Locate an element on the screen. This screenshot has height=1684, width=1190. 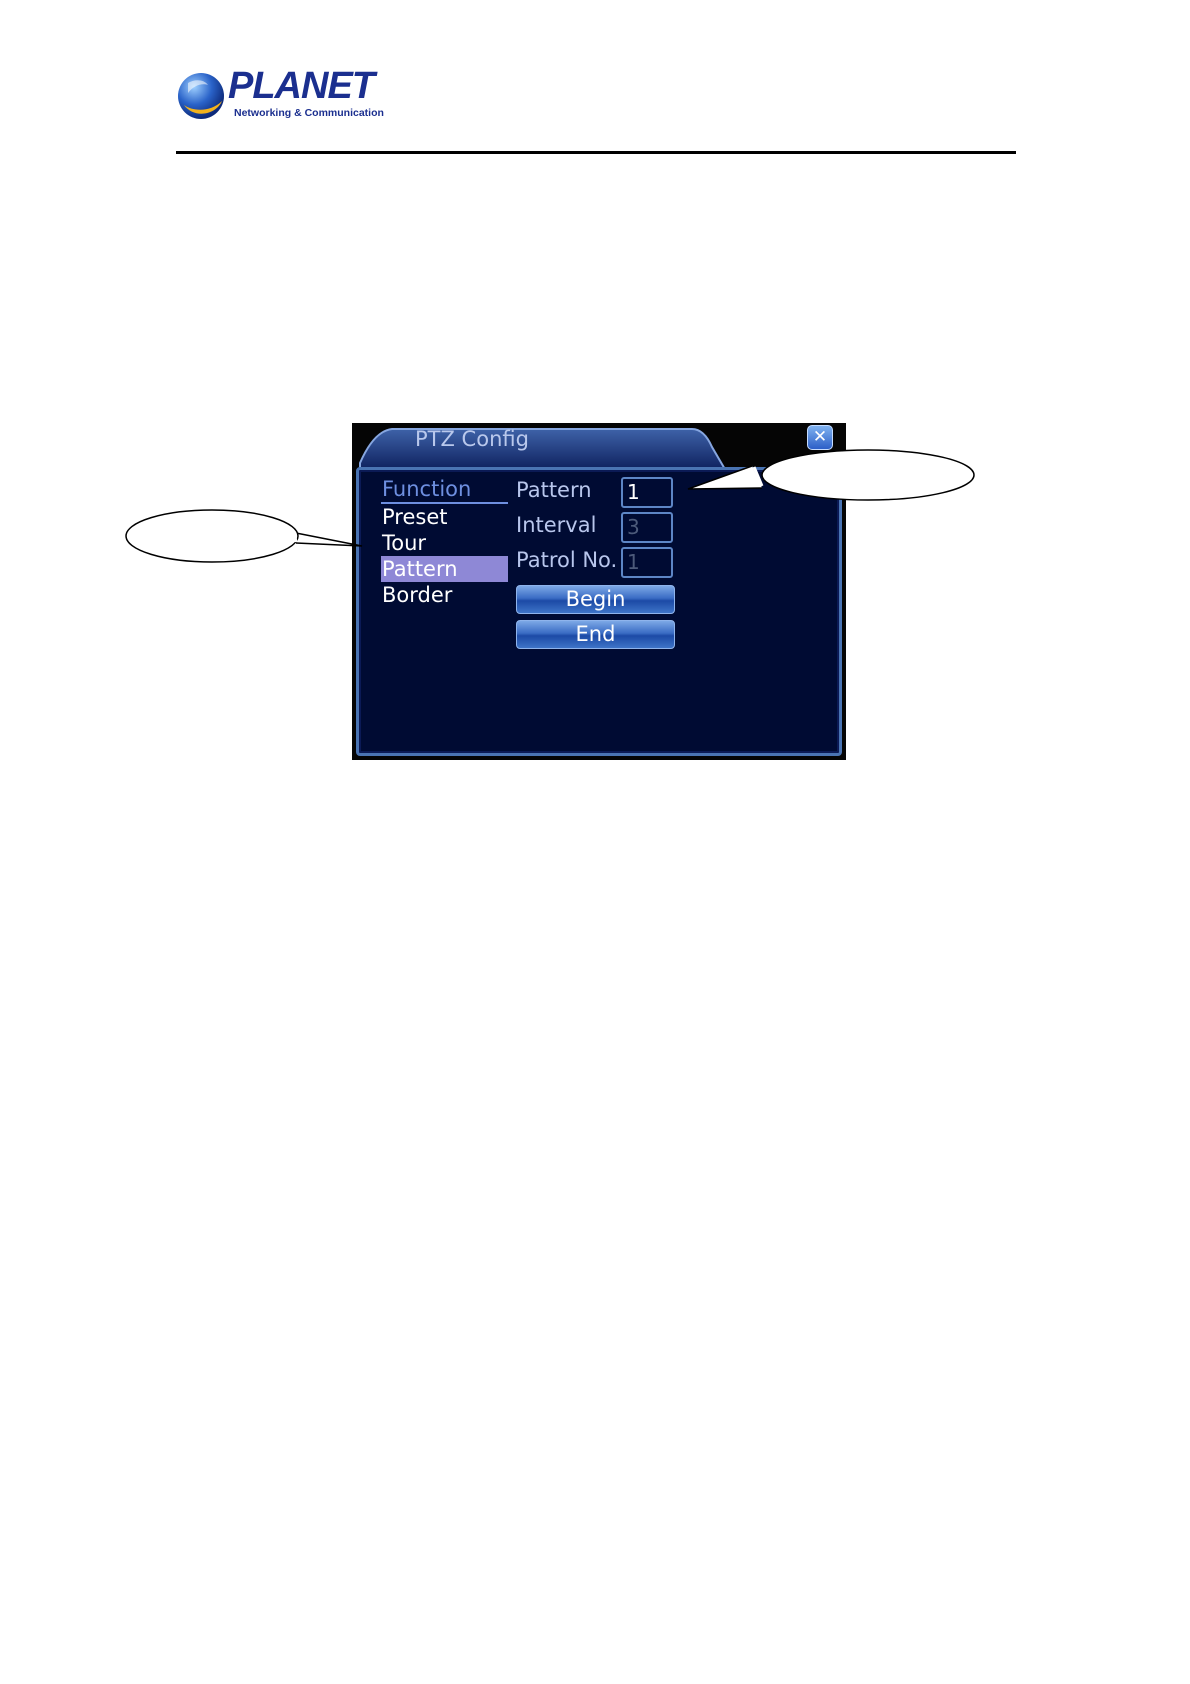
callout-layer is located at coordinates (550, 506).